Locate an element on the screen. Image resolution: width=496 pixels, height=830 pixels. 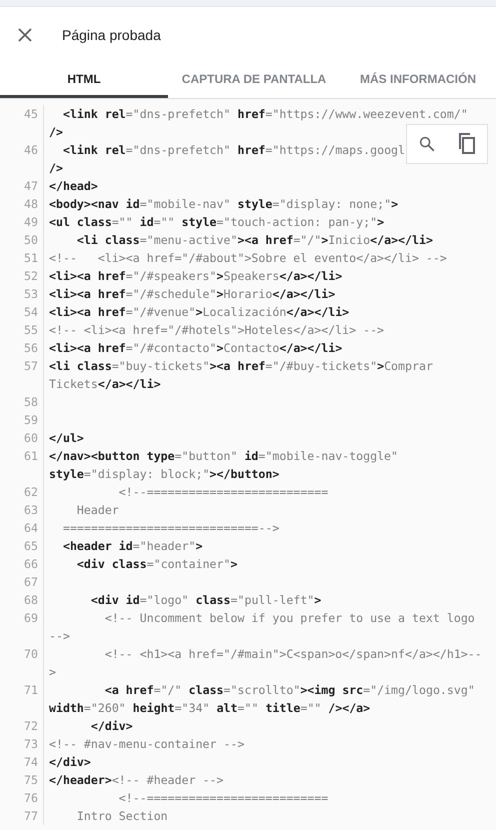
code-line: Tickets</a></li> is located at coordinates (105, 384).